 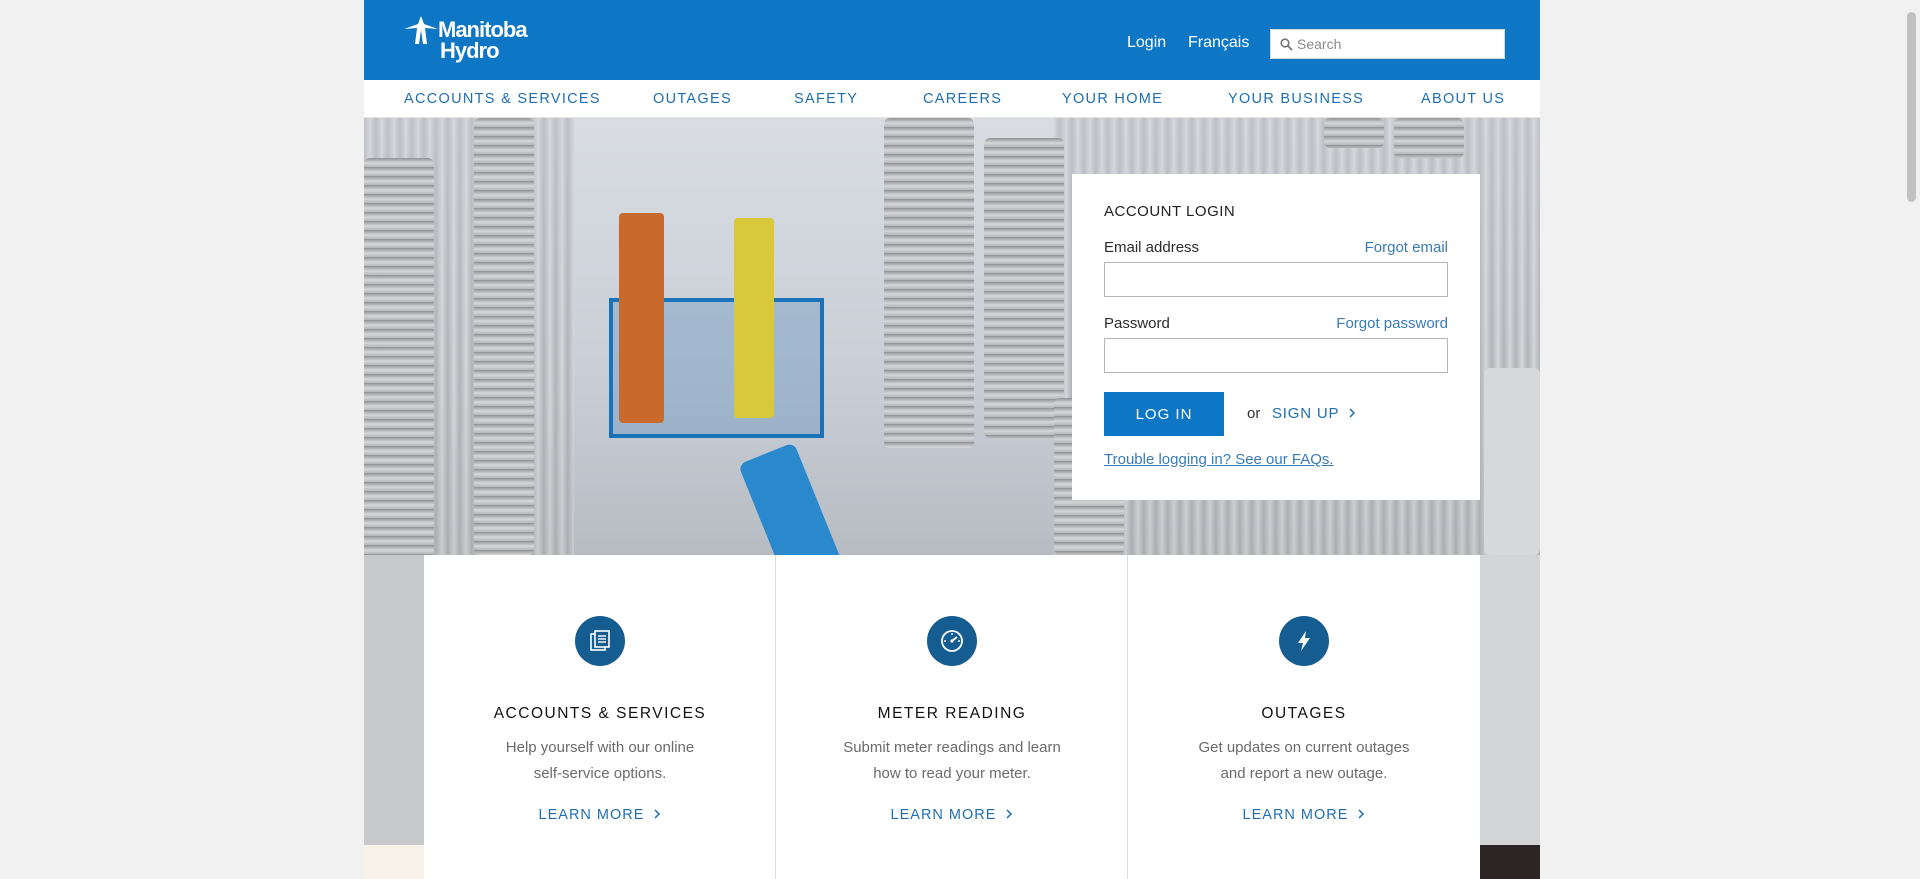 What do you see at coordinates (1170, 211) in the screenshot?
I see `login-title: ACCOUNT LOGIN` at bounding box center [1170, 211].